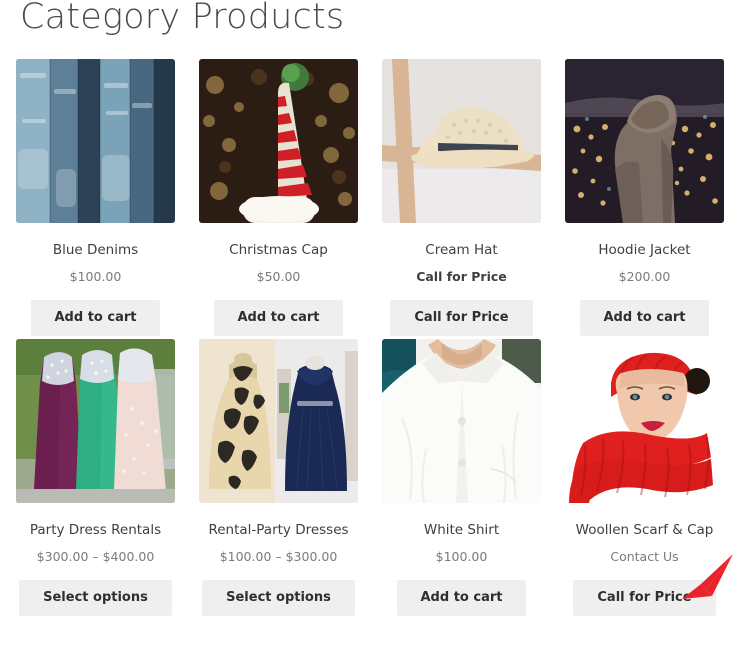 Image resolution: width=737 pixels, height=663 pixels. Describe the element at coordinates (461, 530) in the screenshot. I see `product-name: White Shirt` at that location.